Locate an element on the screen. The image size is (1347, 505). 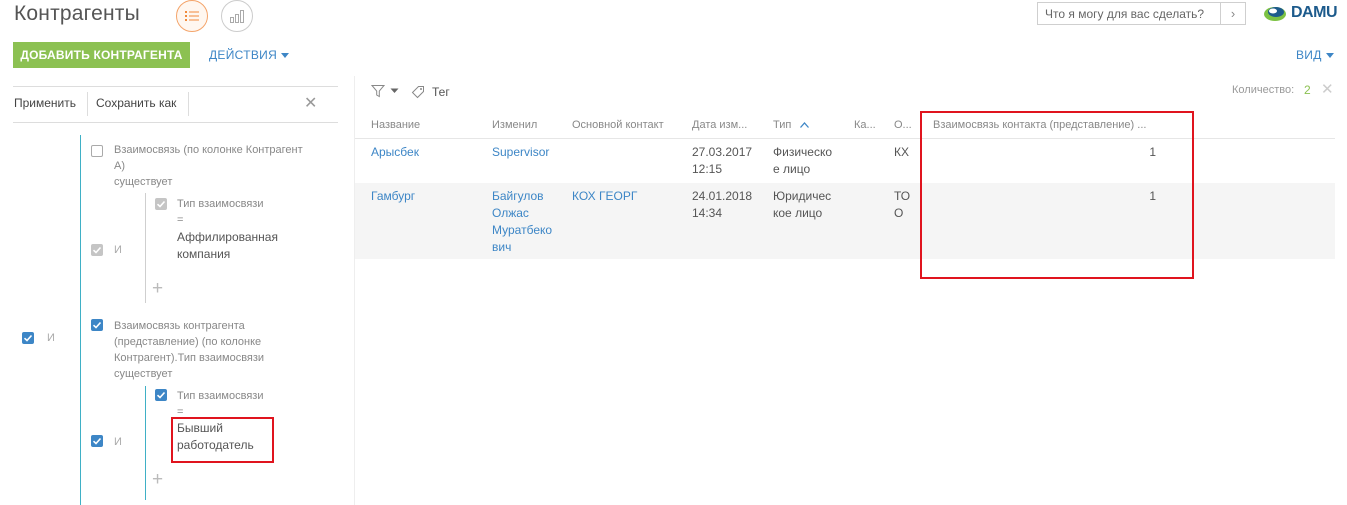
group2-and-checkbox is located at coordinates (97, 441).